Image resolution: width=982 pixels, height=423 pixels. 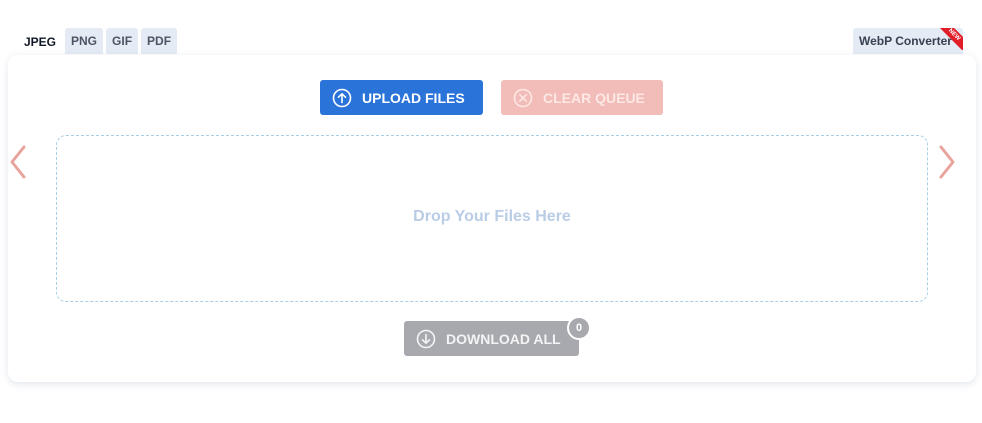 I want to click on upload-files-button: UPLOAD FILES, so click(x=401, y=97).